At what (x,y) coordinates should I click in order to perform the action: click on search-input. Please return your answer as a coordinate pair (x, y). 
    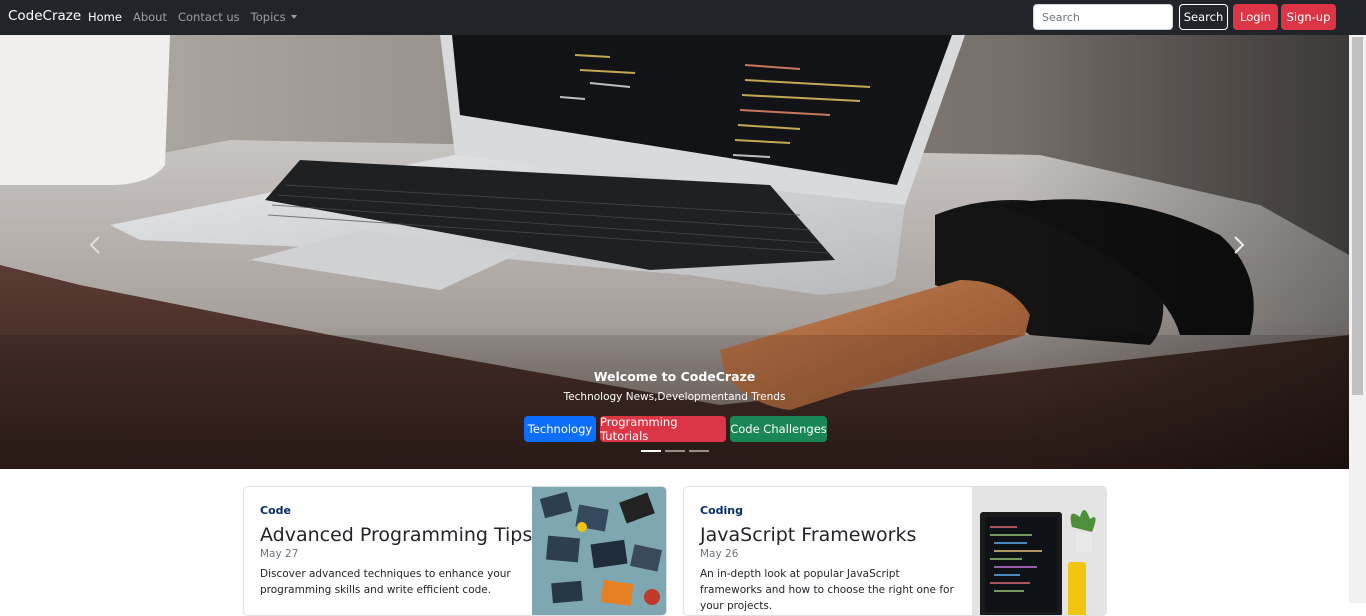
    Looking at the image, I should click on (1103, 17).